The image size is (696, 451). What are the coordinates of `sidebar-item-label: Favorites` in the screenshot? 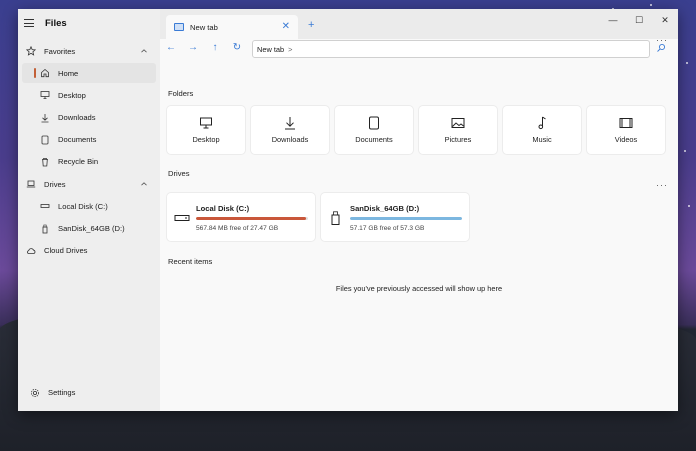 It's located at (60, 51).